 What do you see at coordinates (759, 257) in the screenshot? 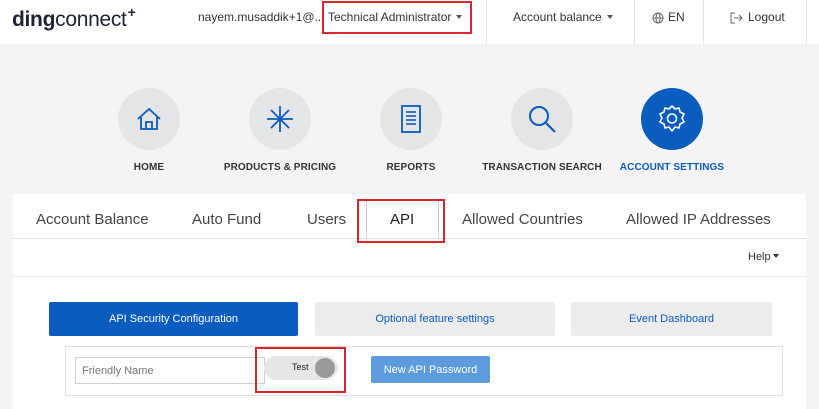
I see `help-label: Help` at bounding box center [759, 257].